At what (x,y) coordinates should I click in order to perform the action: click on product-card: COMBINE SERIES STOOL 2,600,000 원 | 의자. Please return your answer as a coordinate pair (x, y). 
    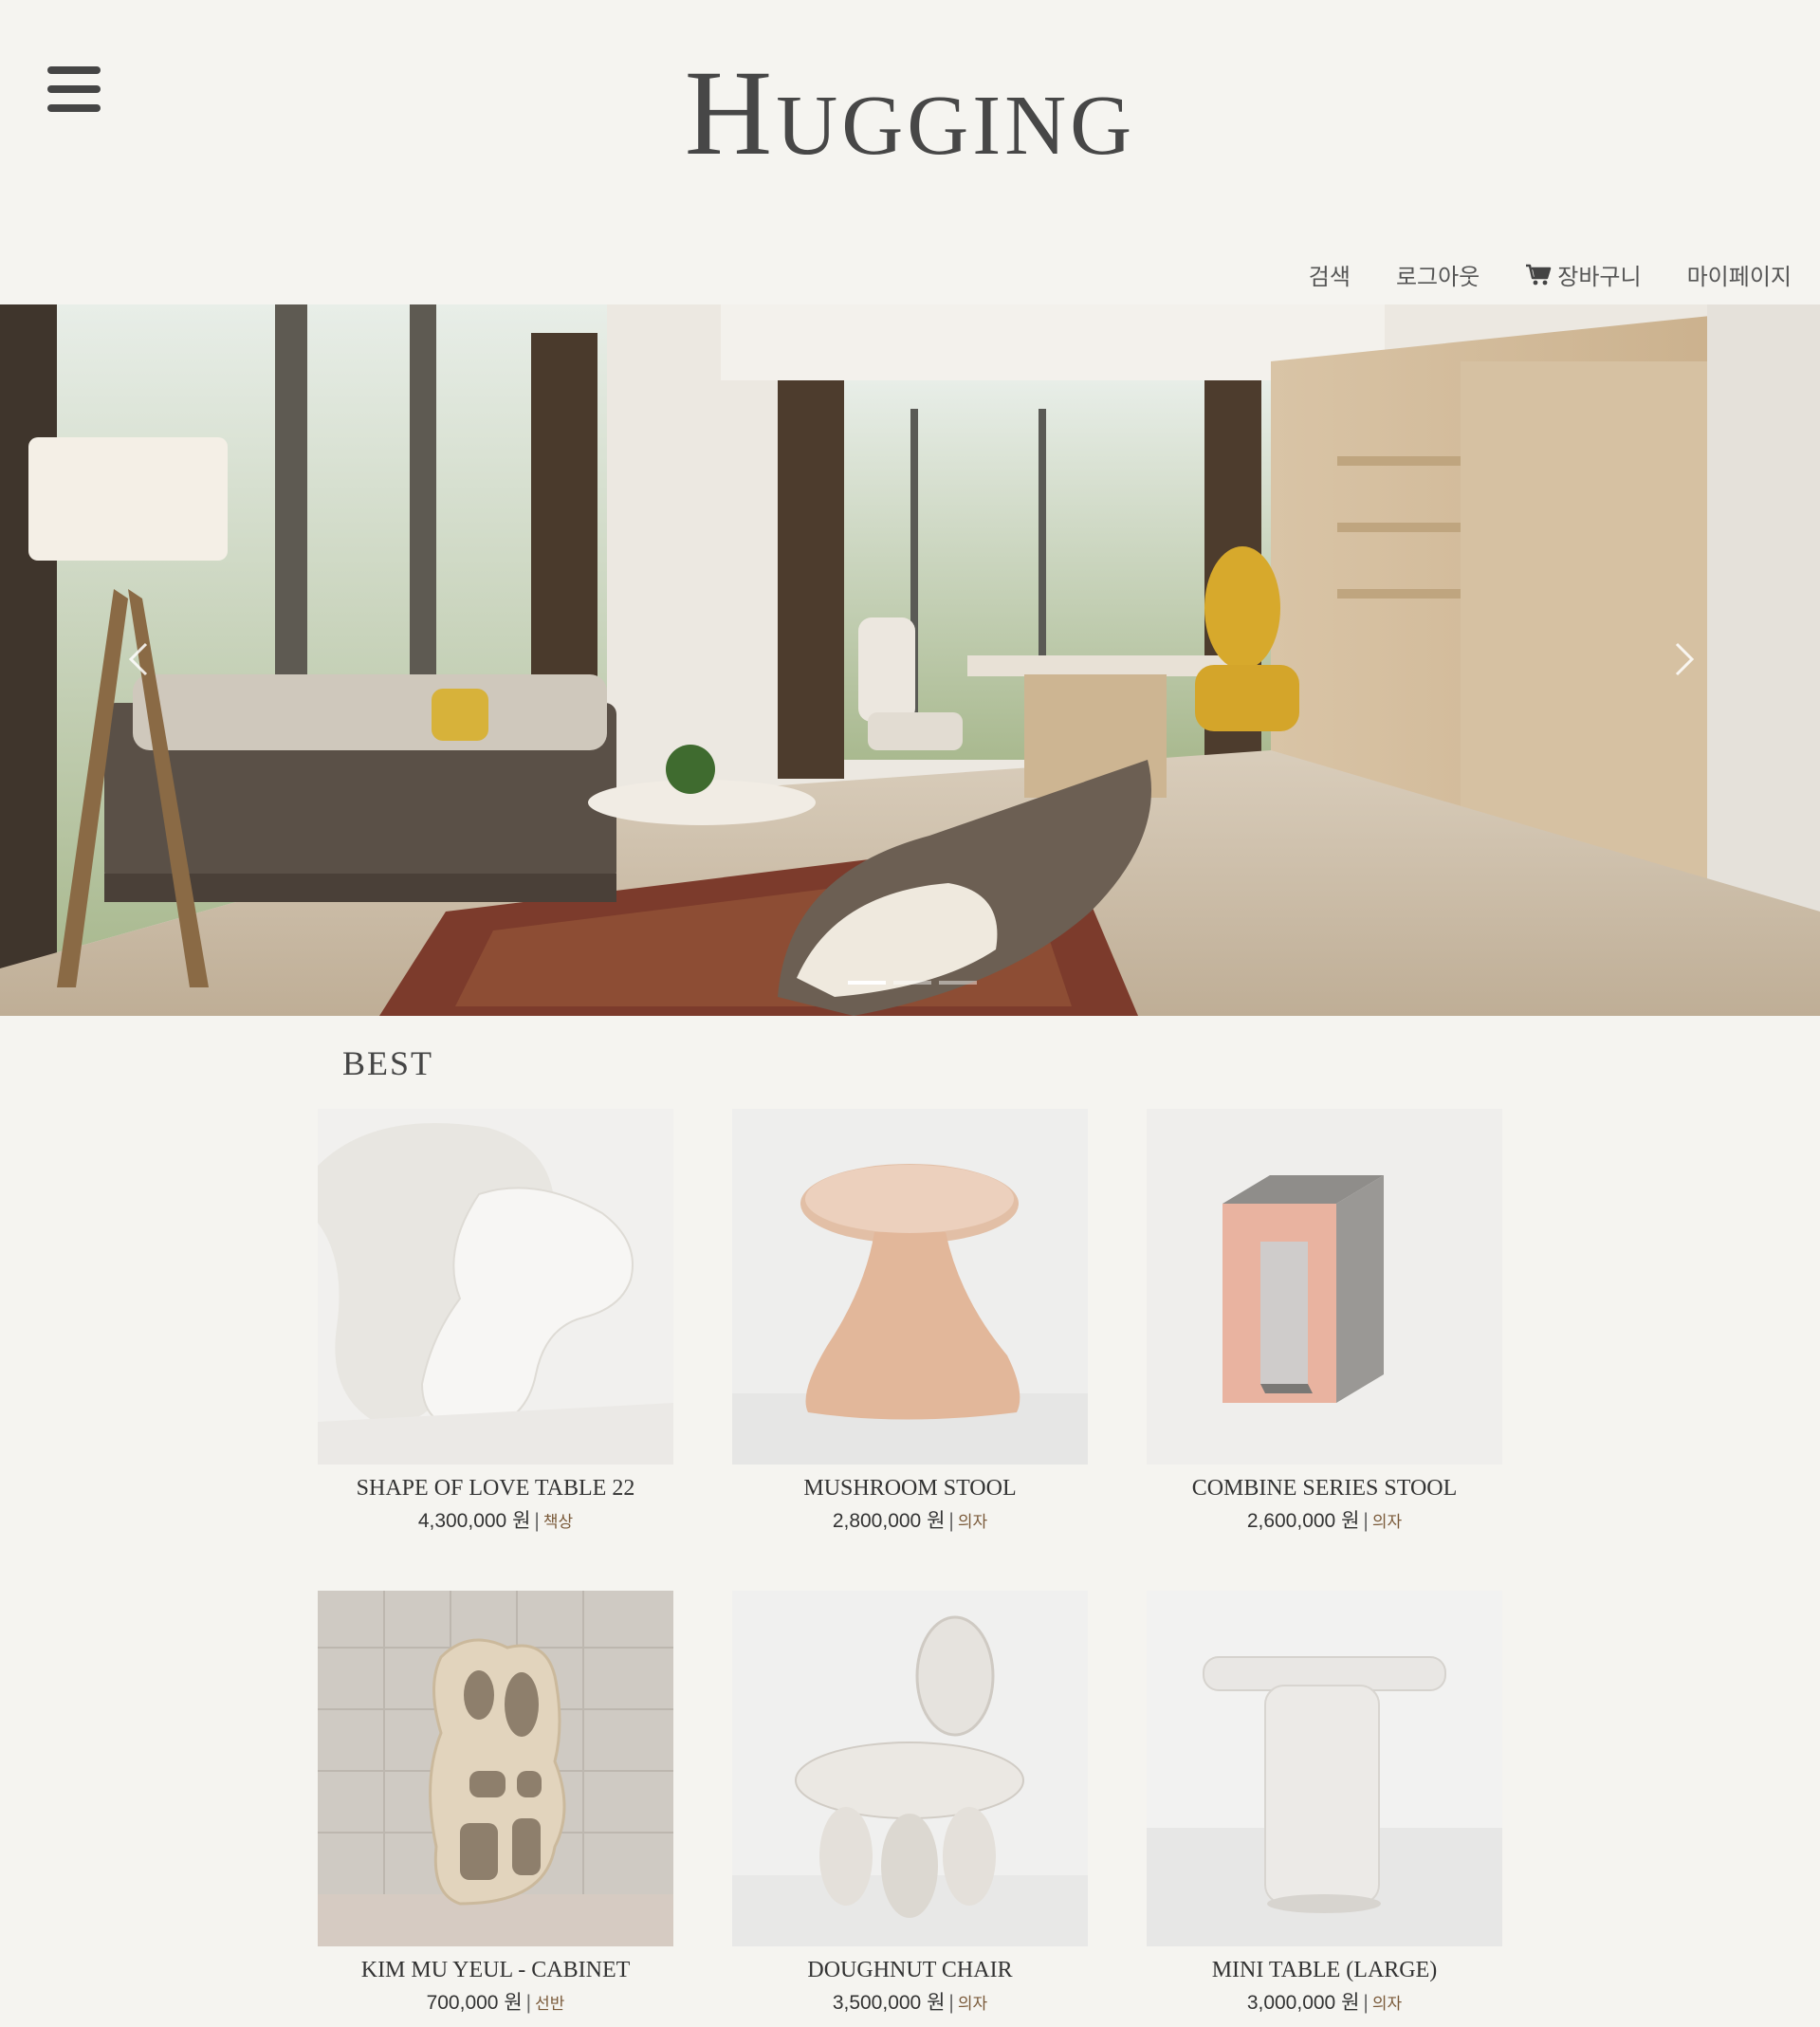
    Looking at the image, I should click on (1324, 1321).